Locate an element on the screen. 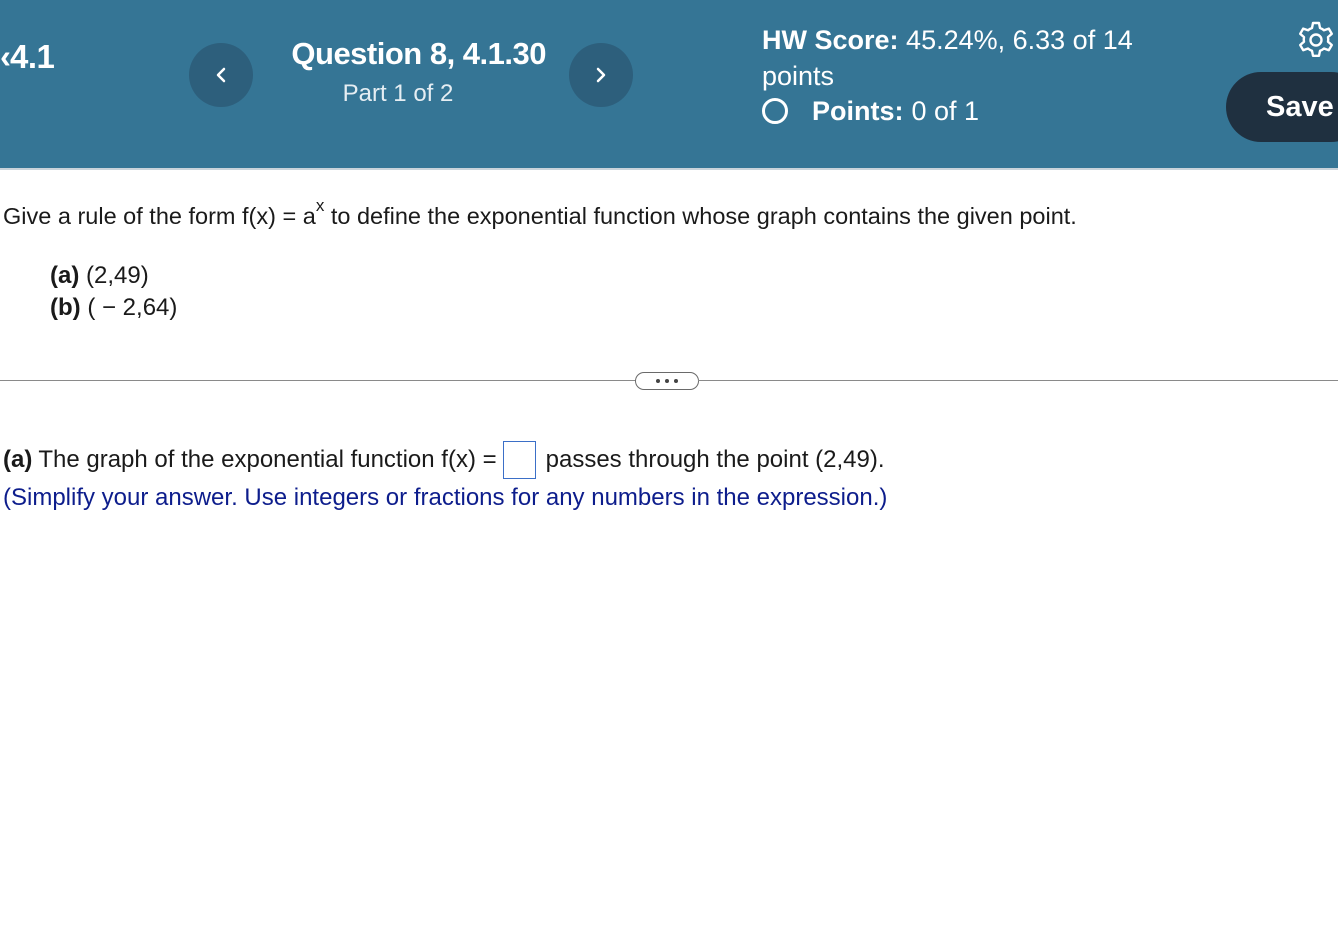 The image size is (1338, 938). question-parts-list: (a) (2,49) (b) ( − 2,64) is located at coordinates (113, 292).